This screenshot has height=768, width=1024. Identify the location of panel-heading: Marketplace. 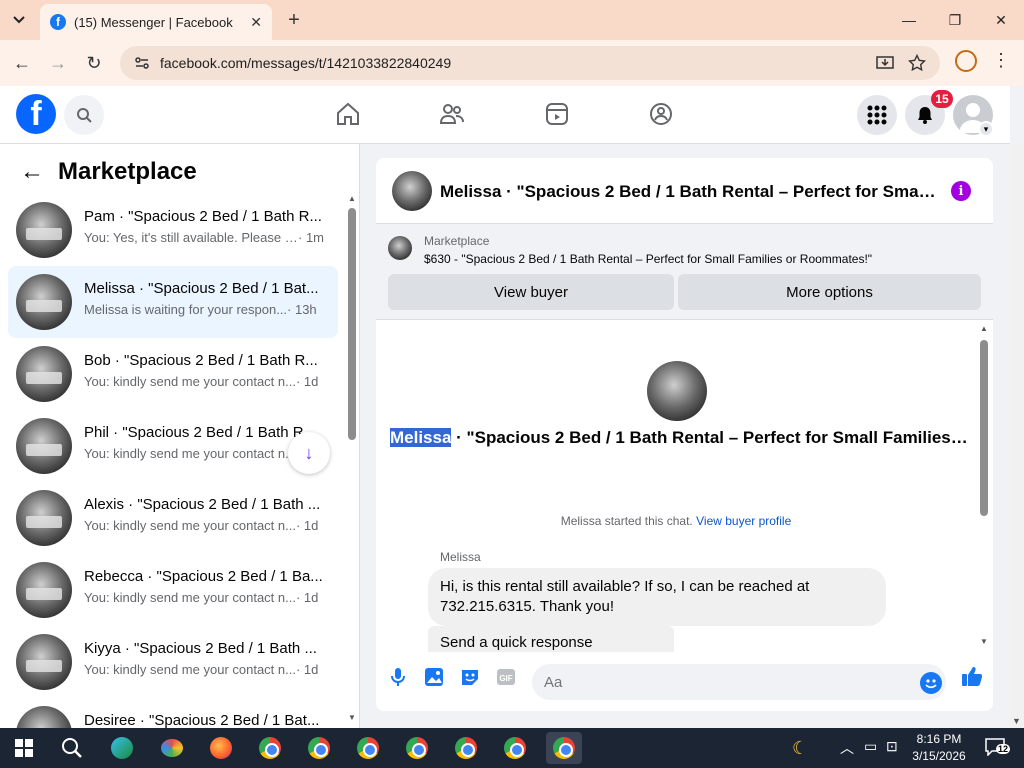
(127, 171).